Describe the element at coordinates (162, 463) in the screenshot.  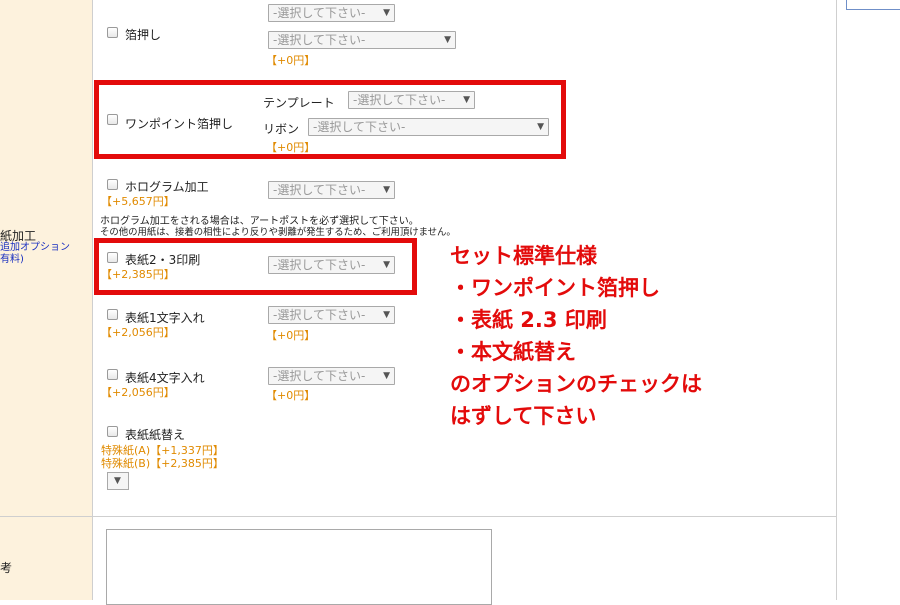
I see `coverpaper-special-b: 特殊紙(B)【+2,385円】` at that location.